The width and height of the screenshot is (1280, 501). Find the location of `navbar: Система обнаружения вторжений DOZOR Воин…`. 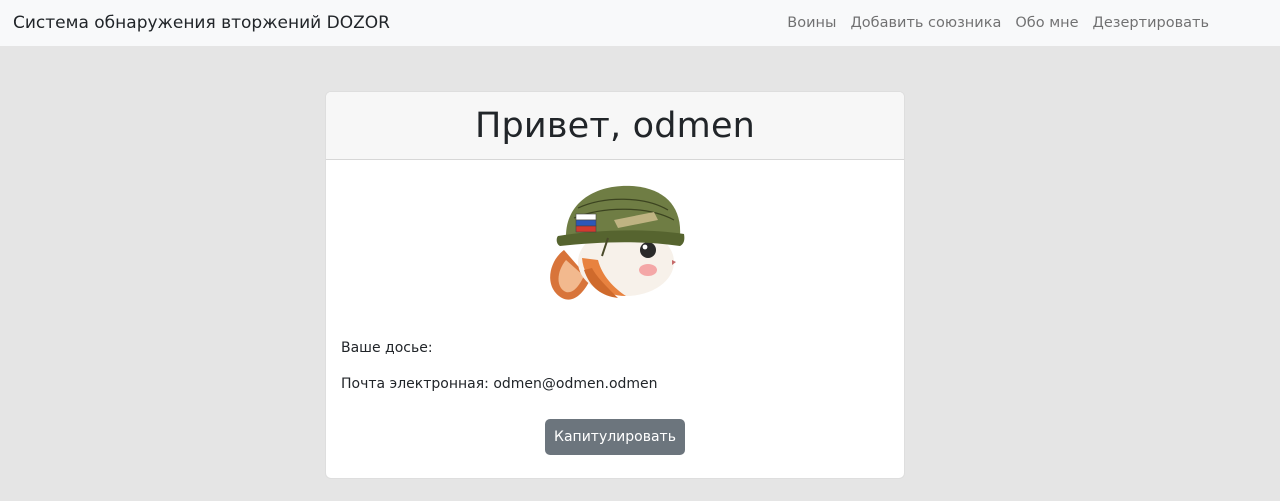

navbar: Система обнаружения вторжений DOZOR Воин… is located at coordinates (640, 23).